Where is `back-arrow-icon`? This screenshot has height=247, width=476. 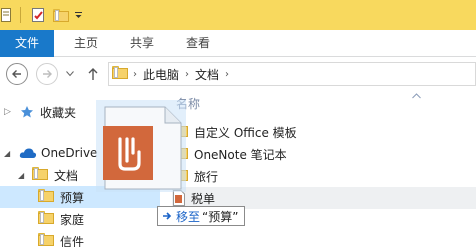
back-arrow-icon is located at coordinates (16, 74).